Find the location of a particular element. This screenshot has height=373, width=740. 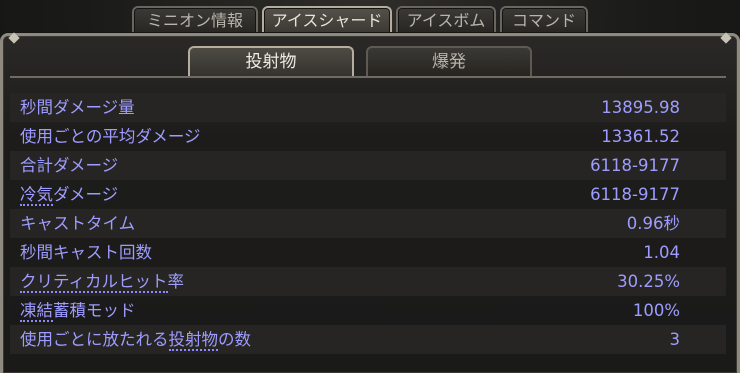

tooltip-term-projectile: 投射物 is located at coordinates (193, 340).